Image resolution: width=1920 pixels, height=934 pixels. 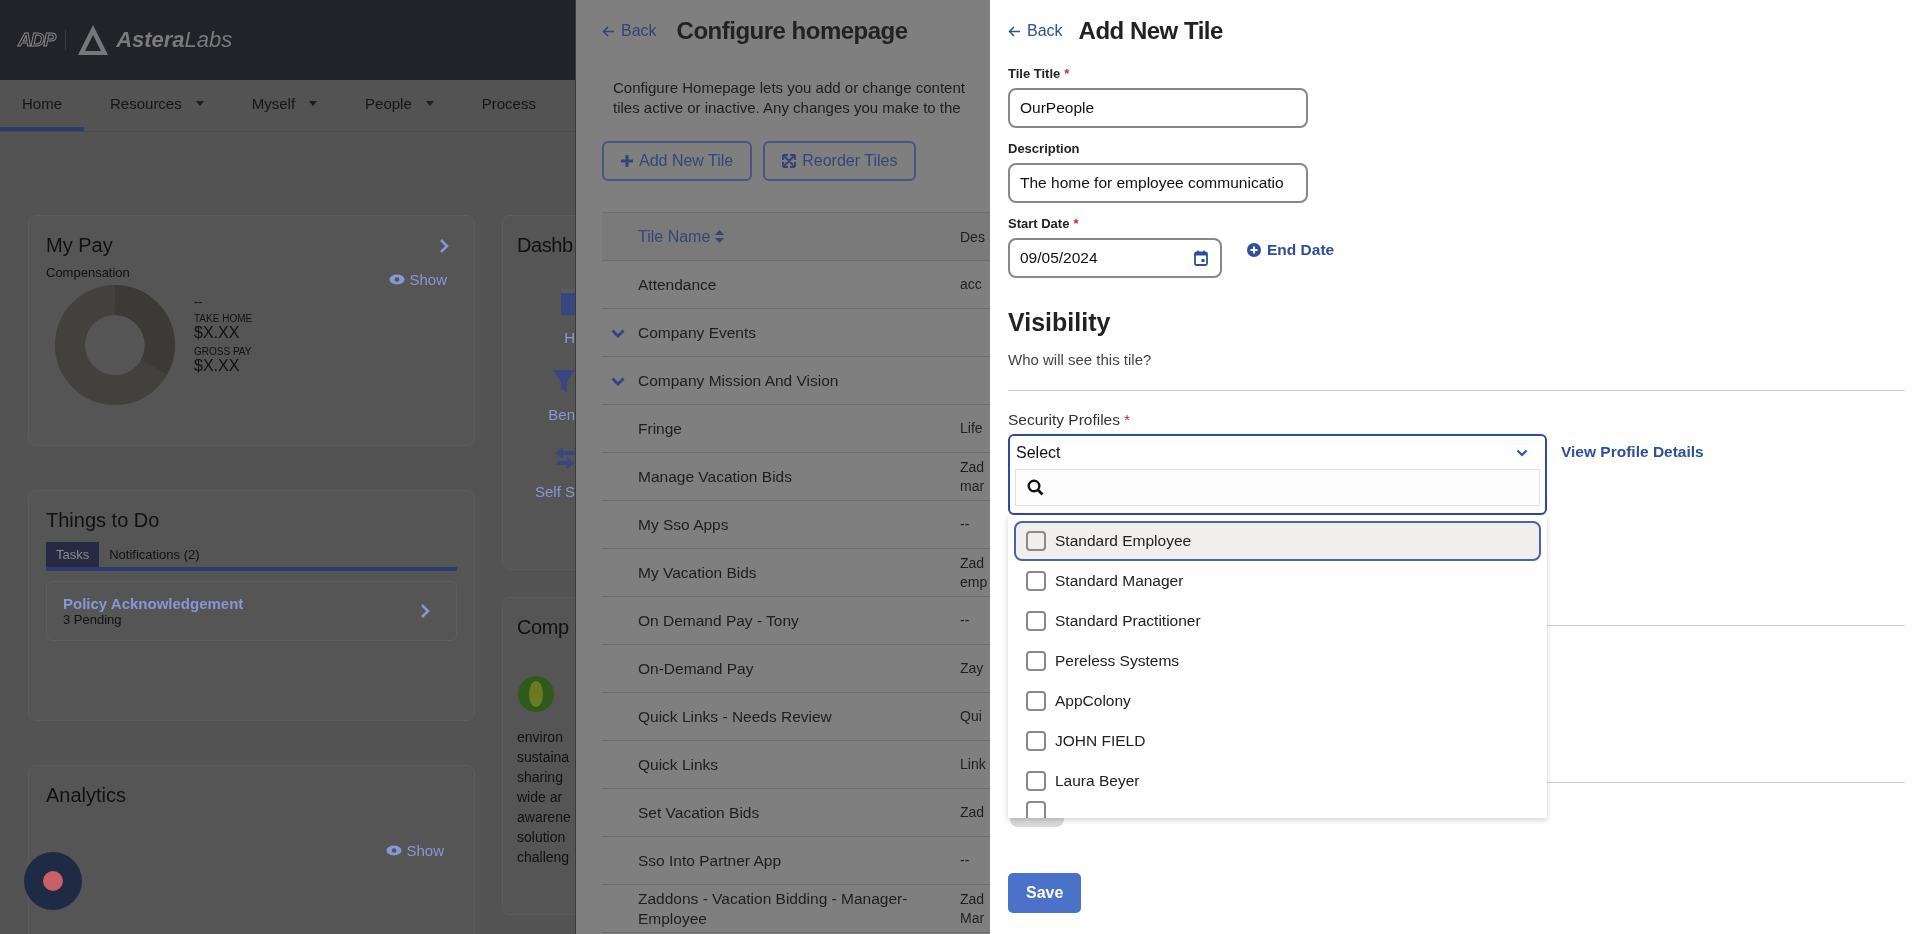 What do you see at coordinates (545, 245) in the screenshot?
I see `card-title: Dashb` at bounding box center [545, 245].